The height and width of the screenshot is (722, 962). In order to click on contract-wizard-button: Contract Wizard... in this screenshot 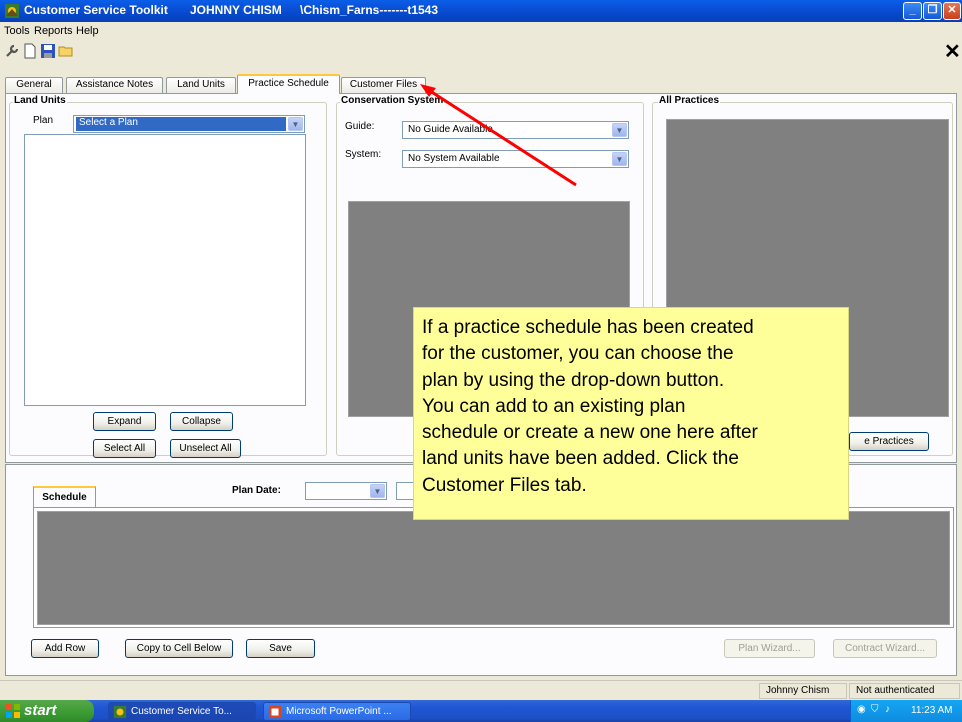, I will do `click(885, 648)`.